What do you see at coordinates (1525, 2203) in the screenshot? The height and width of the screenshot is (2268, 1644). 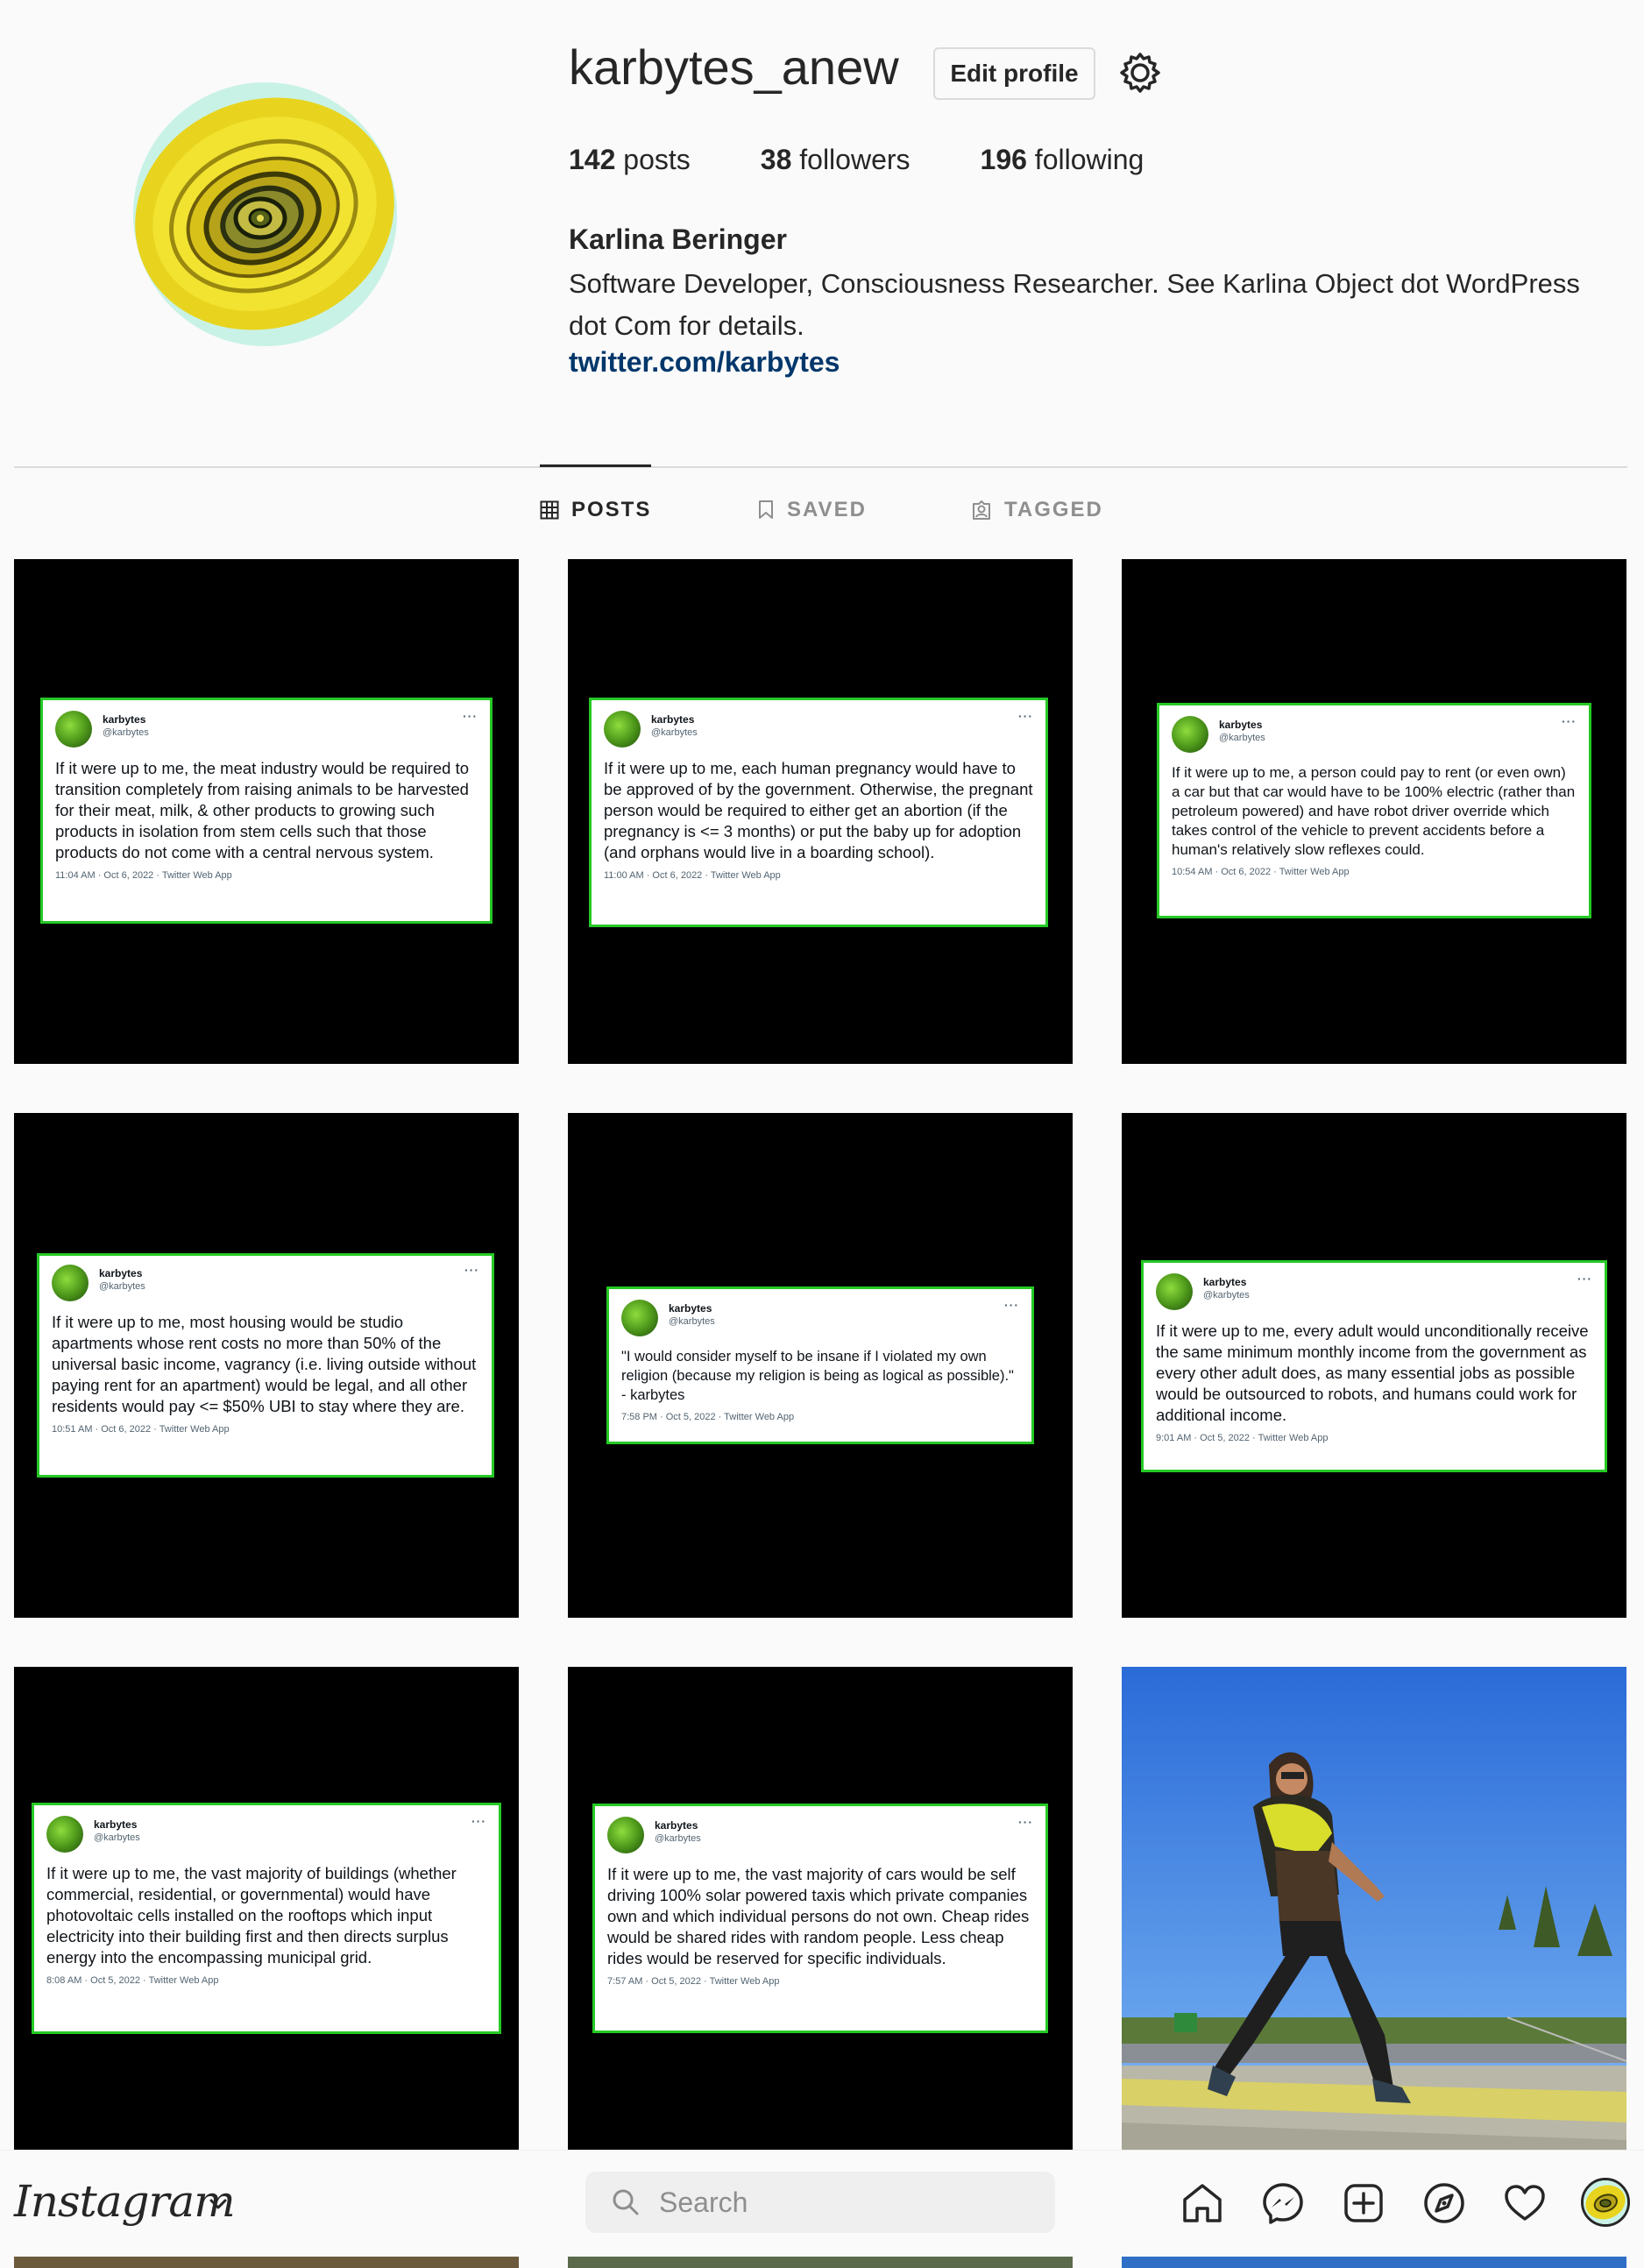 I see `activity-heart-icon` at bounding box center [1525, 2203].